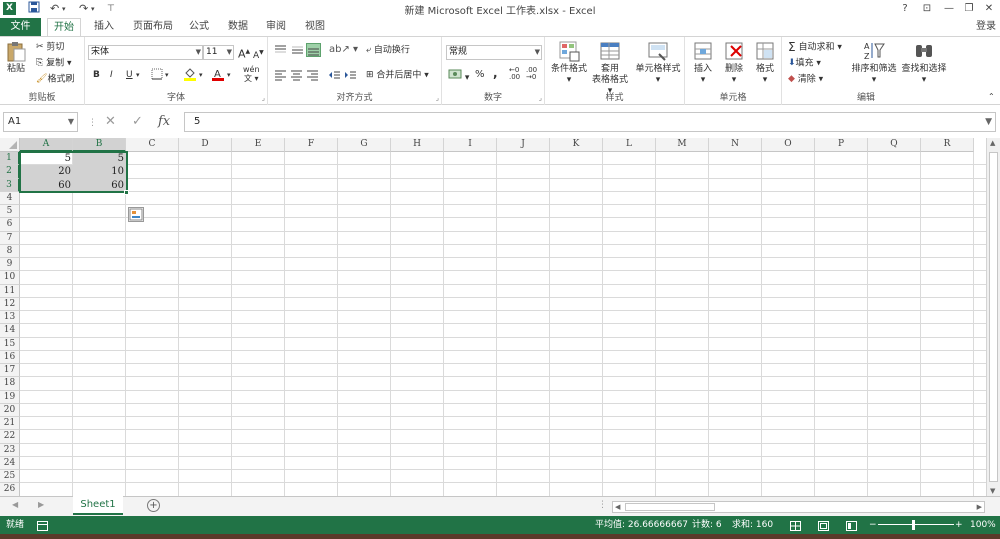 This screenshot has width=1000, height=539. I want to click on column-header-m: M, so click(682, 145).